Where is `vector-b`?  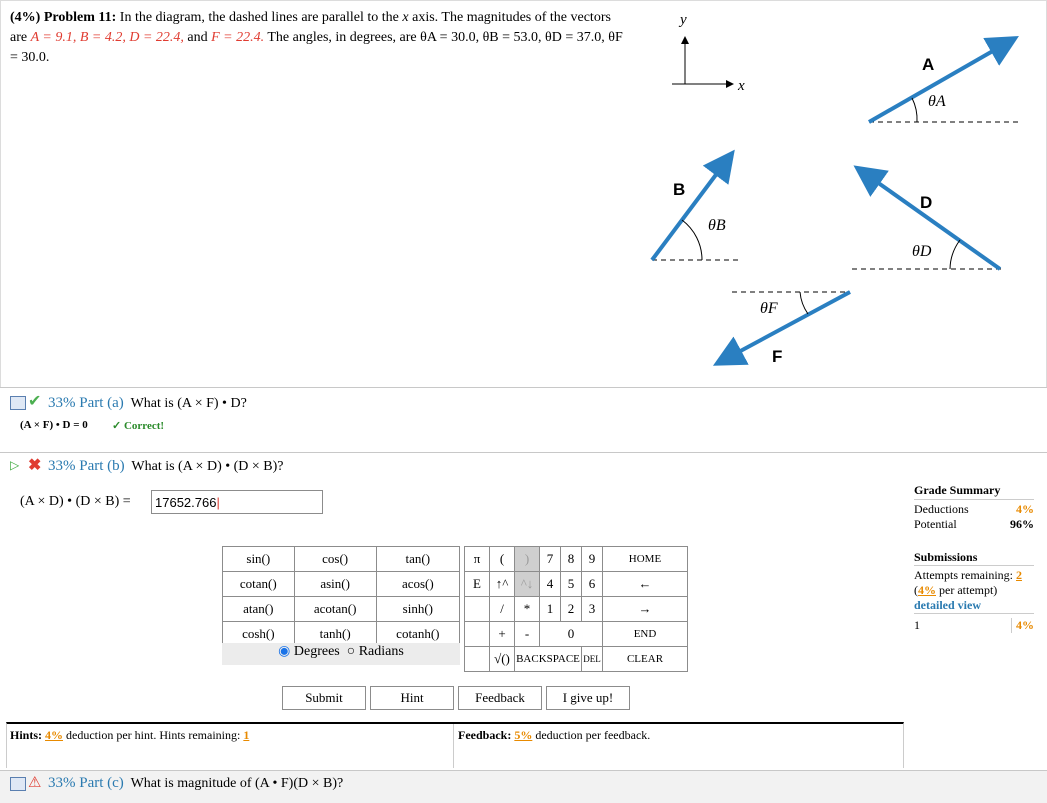 vector-b is located at coordinates (692, 205).